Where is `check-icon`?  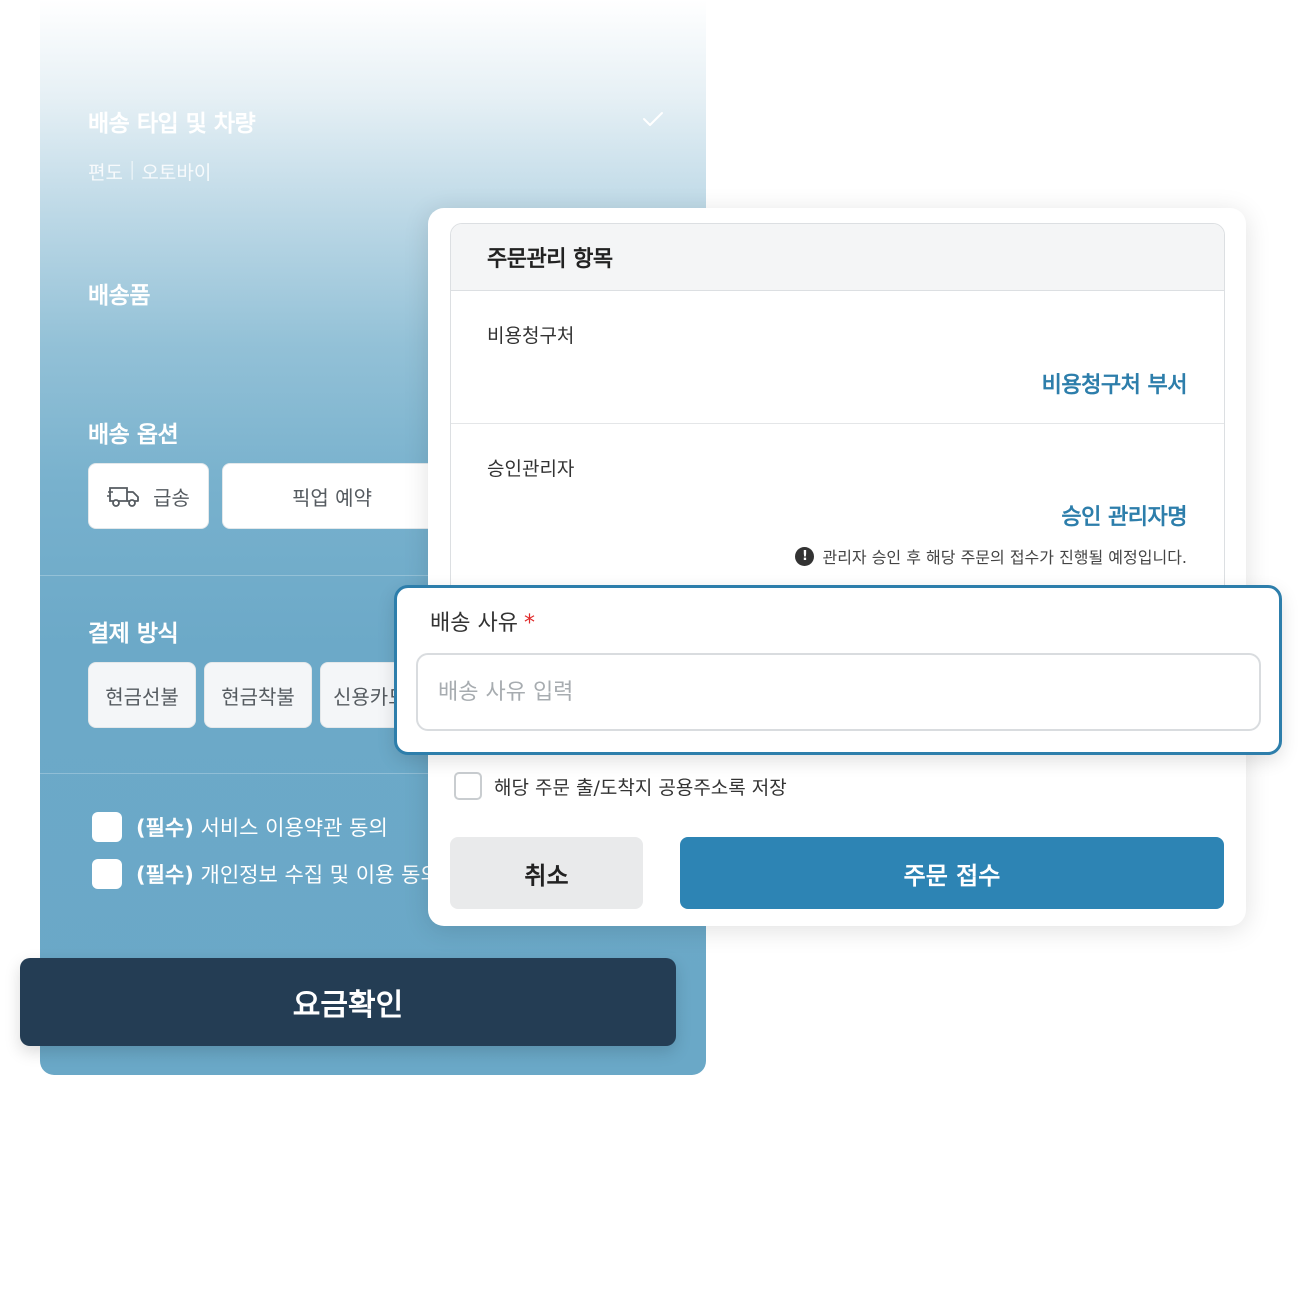
check-icon is located at coordinates (653, 119).